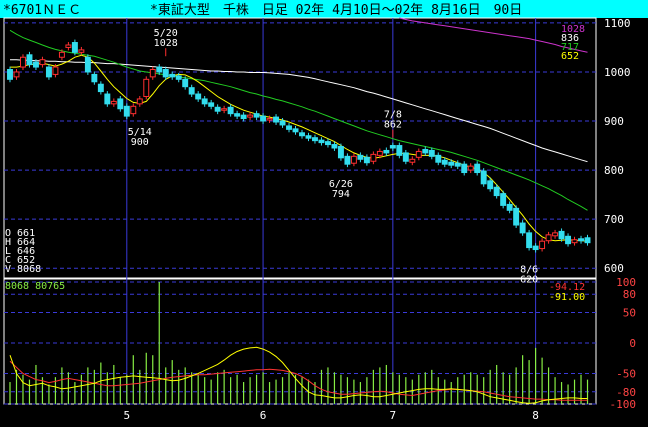 This screenshot has width=648, height=427. What do you see at coordinates (570, 56) in the screenshot?
I see `ma-legend-4: 652` at bounding box center [570, 56].